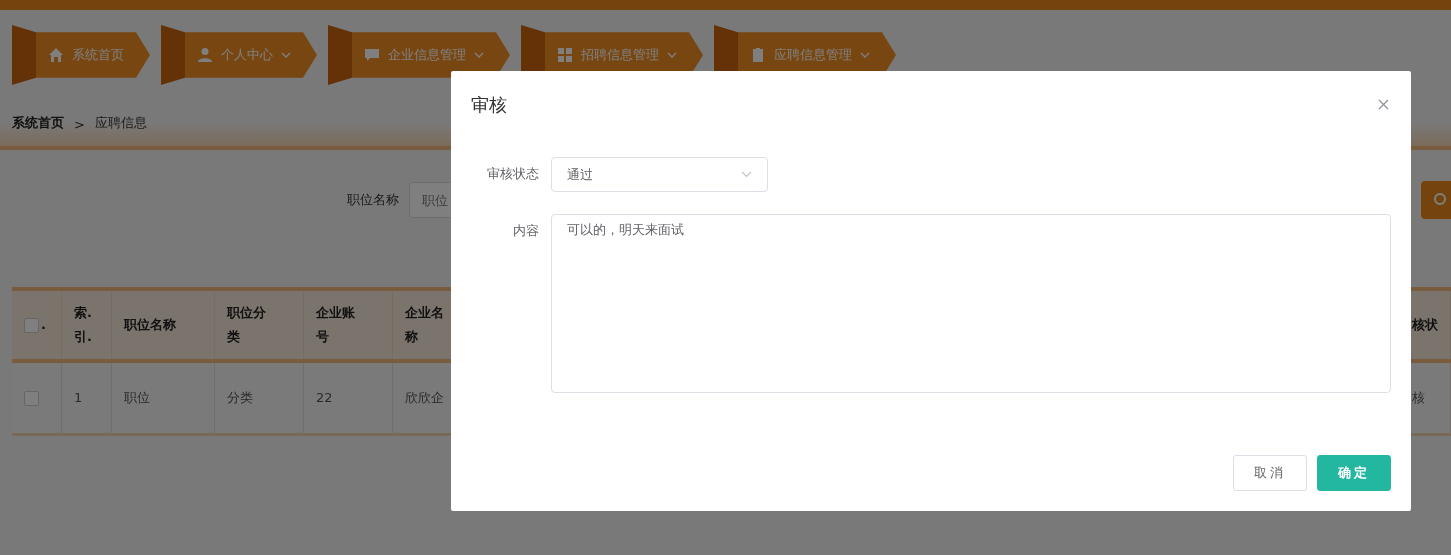 Image resolution: width=1451 pixels, height=555 pixels. What do you see at coordinates (81, 55) in the screenshot?
I see `nav-tab: 系统首页` at bounding box center [81, 55].